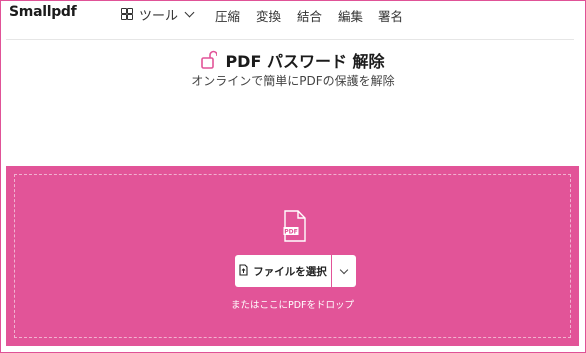 The width and height of the screenshot is (586, 353). I want to click on tools-menu-button: ツール, so click(158, 14).